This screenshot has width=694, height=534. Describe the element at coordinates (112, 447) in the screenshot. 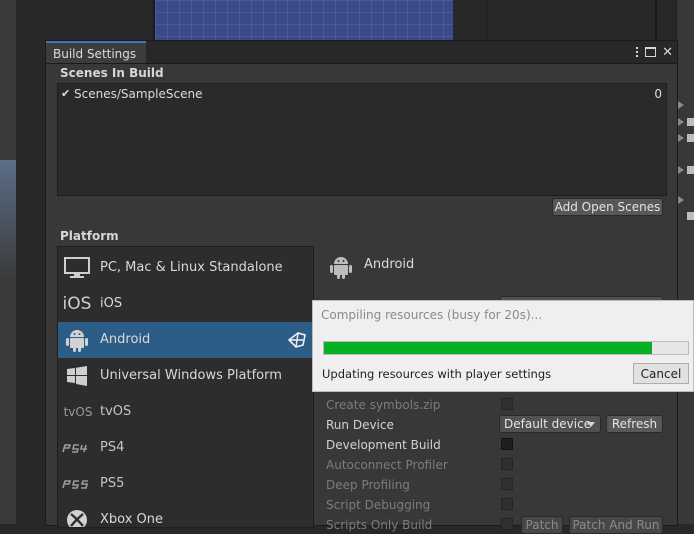

I see `platform-item-label: PS4` at that location.